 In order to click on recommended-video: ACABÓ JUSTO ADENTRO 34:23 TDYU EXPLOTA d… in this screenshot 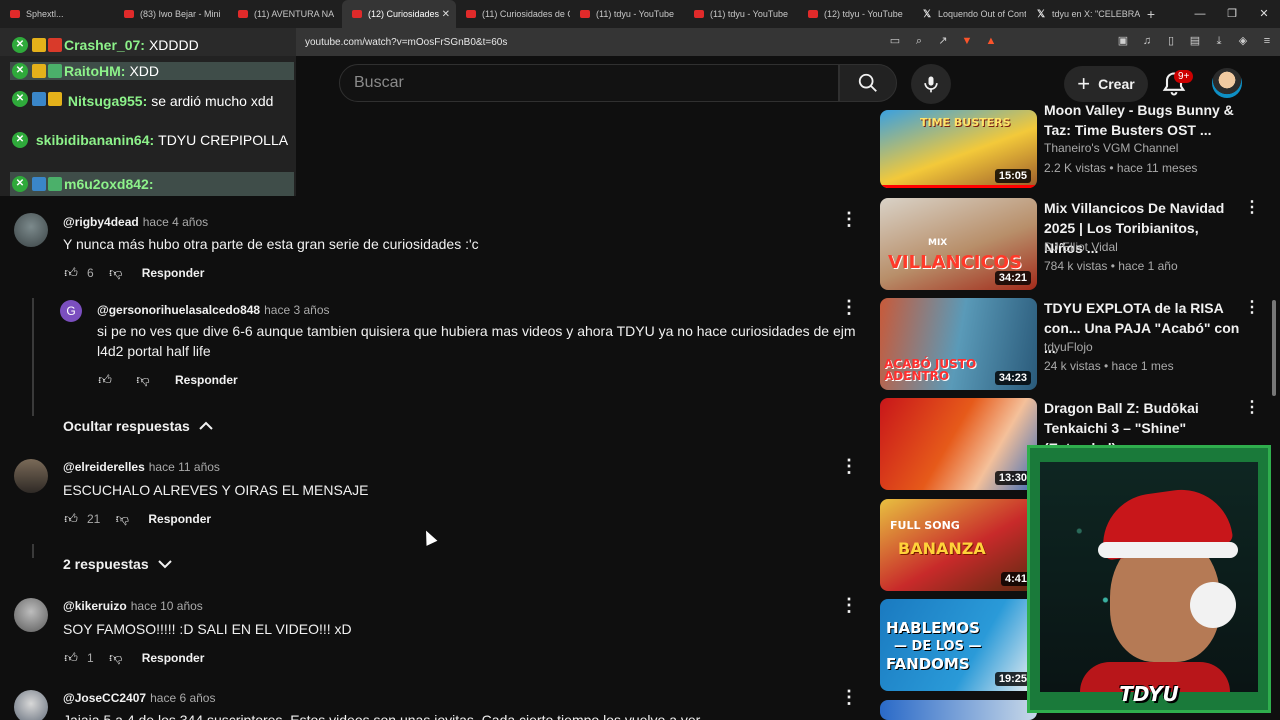, I will do `click(1070, 345)`.